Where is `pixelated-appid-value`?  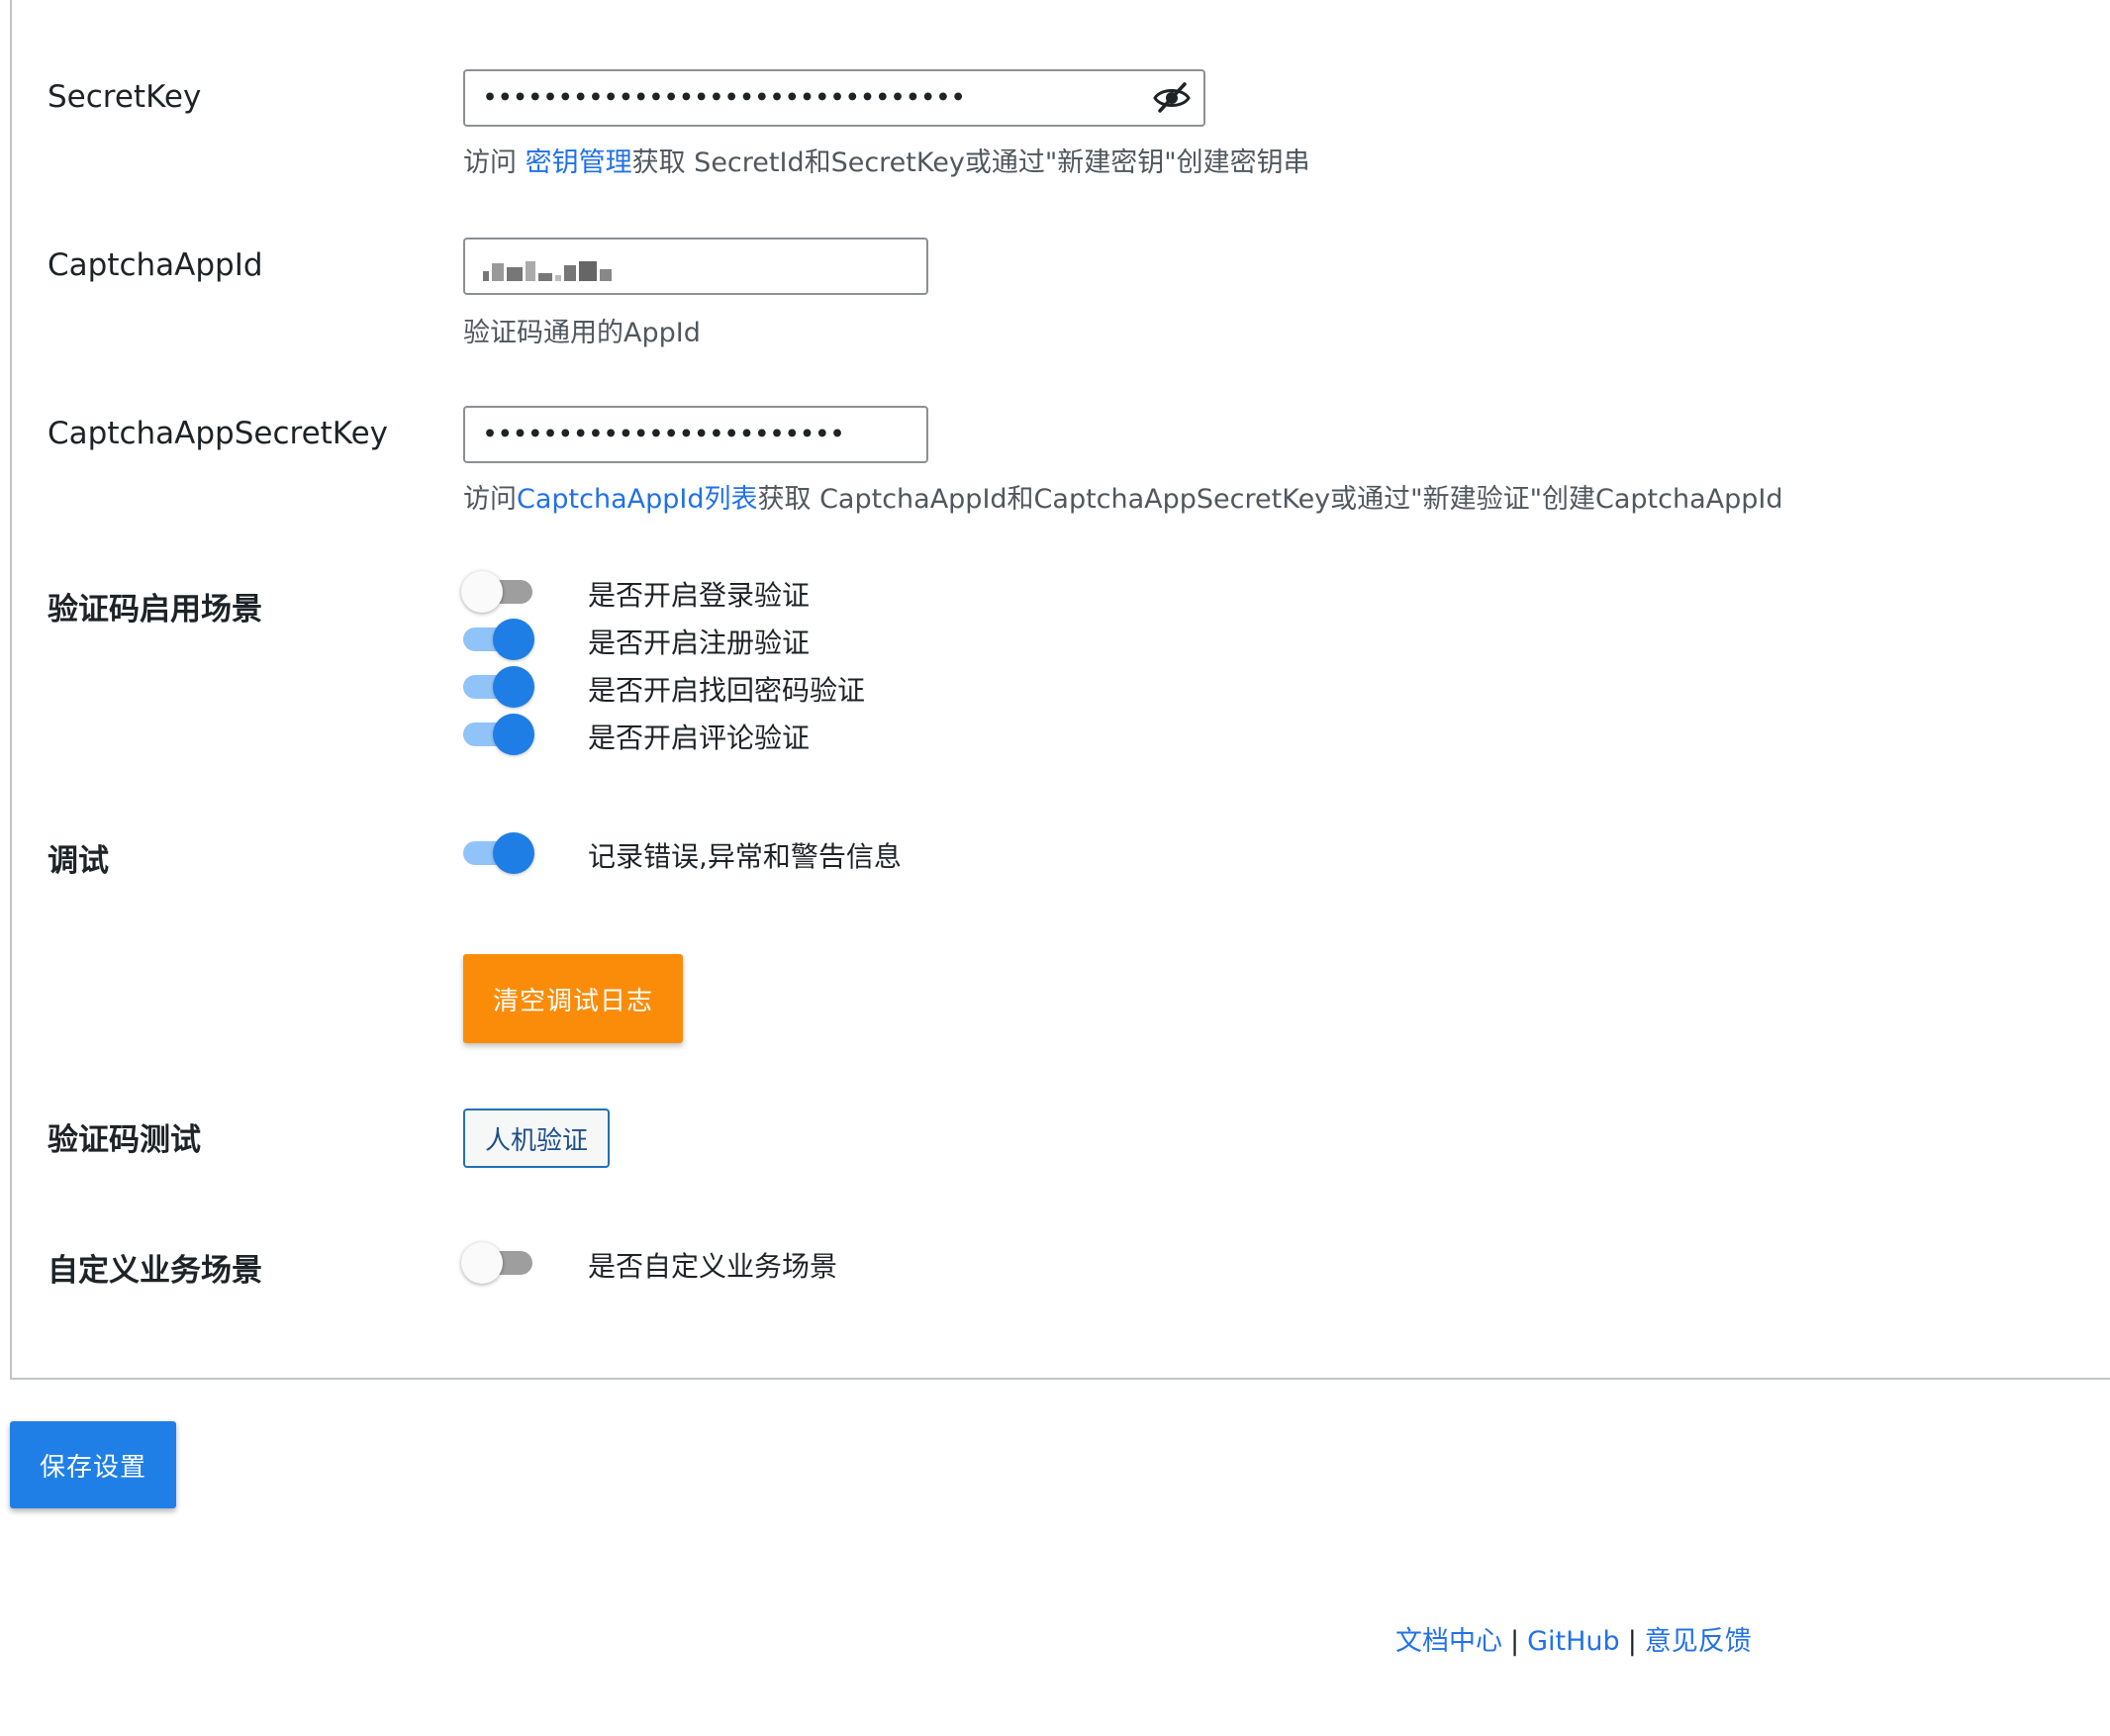 pixelated-appid-value is located at coordinates (548, 271).